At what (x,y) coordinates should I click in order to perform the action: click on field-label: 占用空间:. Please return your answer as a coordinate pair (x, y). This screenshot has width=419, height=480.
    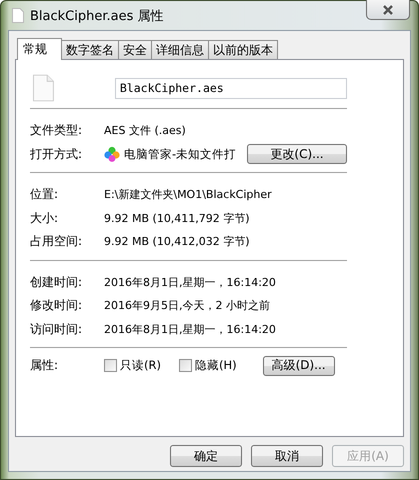
    Looking at the image, I should click on (57, 241).